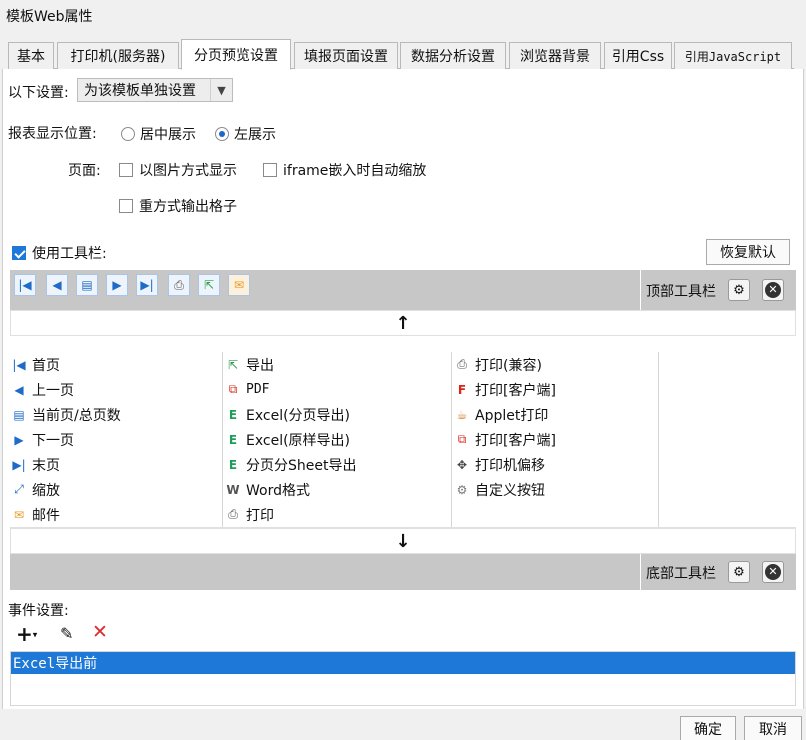 The width and height of the screenshot is (806, 740). What do you see at coordinates (25, 285) in the screenshot?
I see `first-page-icon: |◀` at bounding box center [25, 285].